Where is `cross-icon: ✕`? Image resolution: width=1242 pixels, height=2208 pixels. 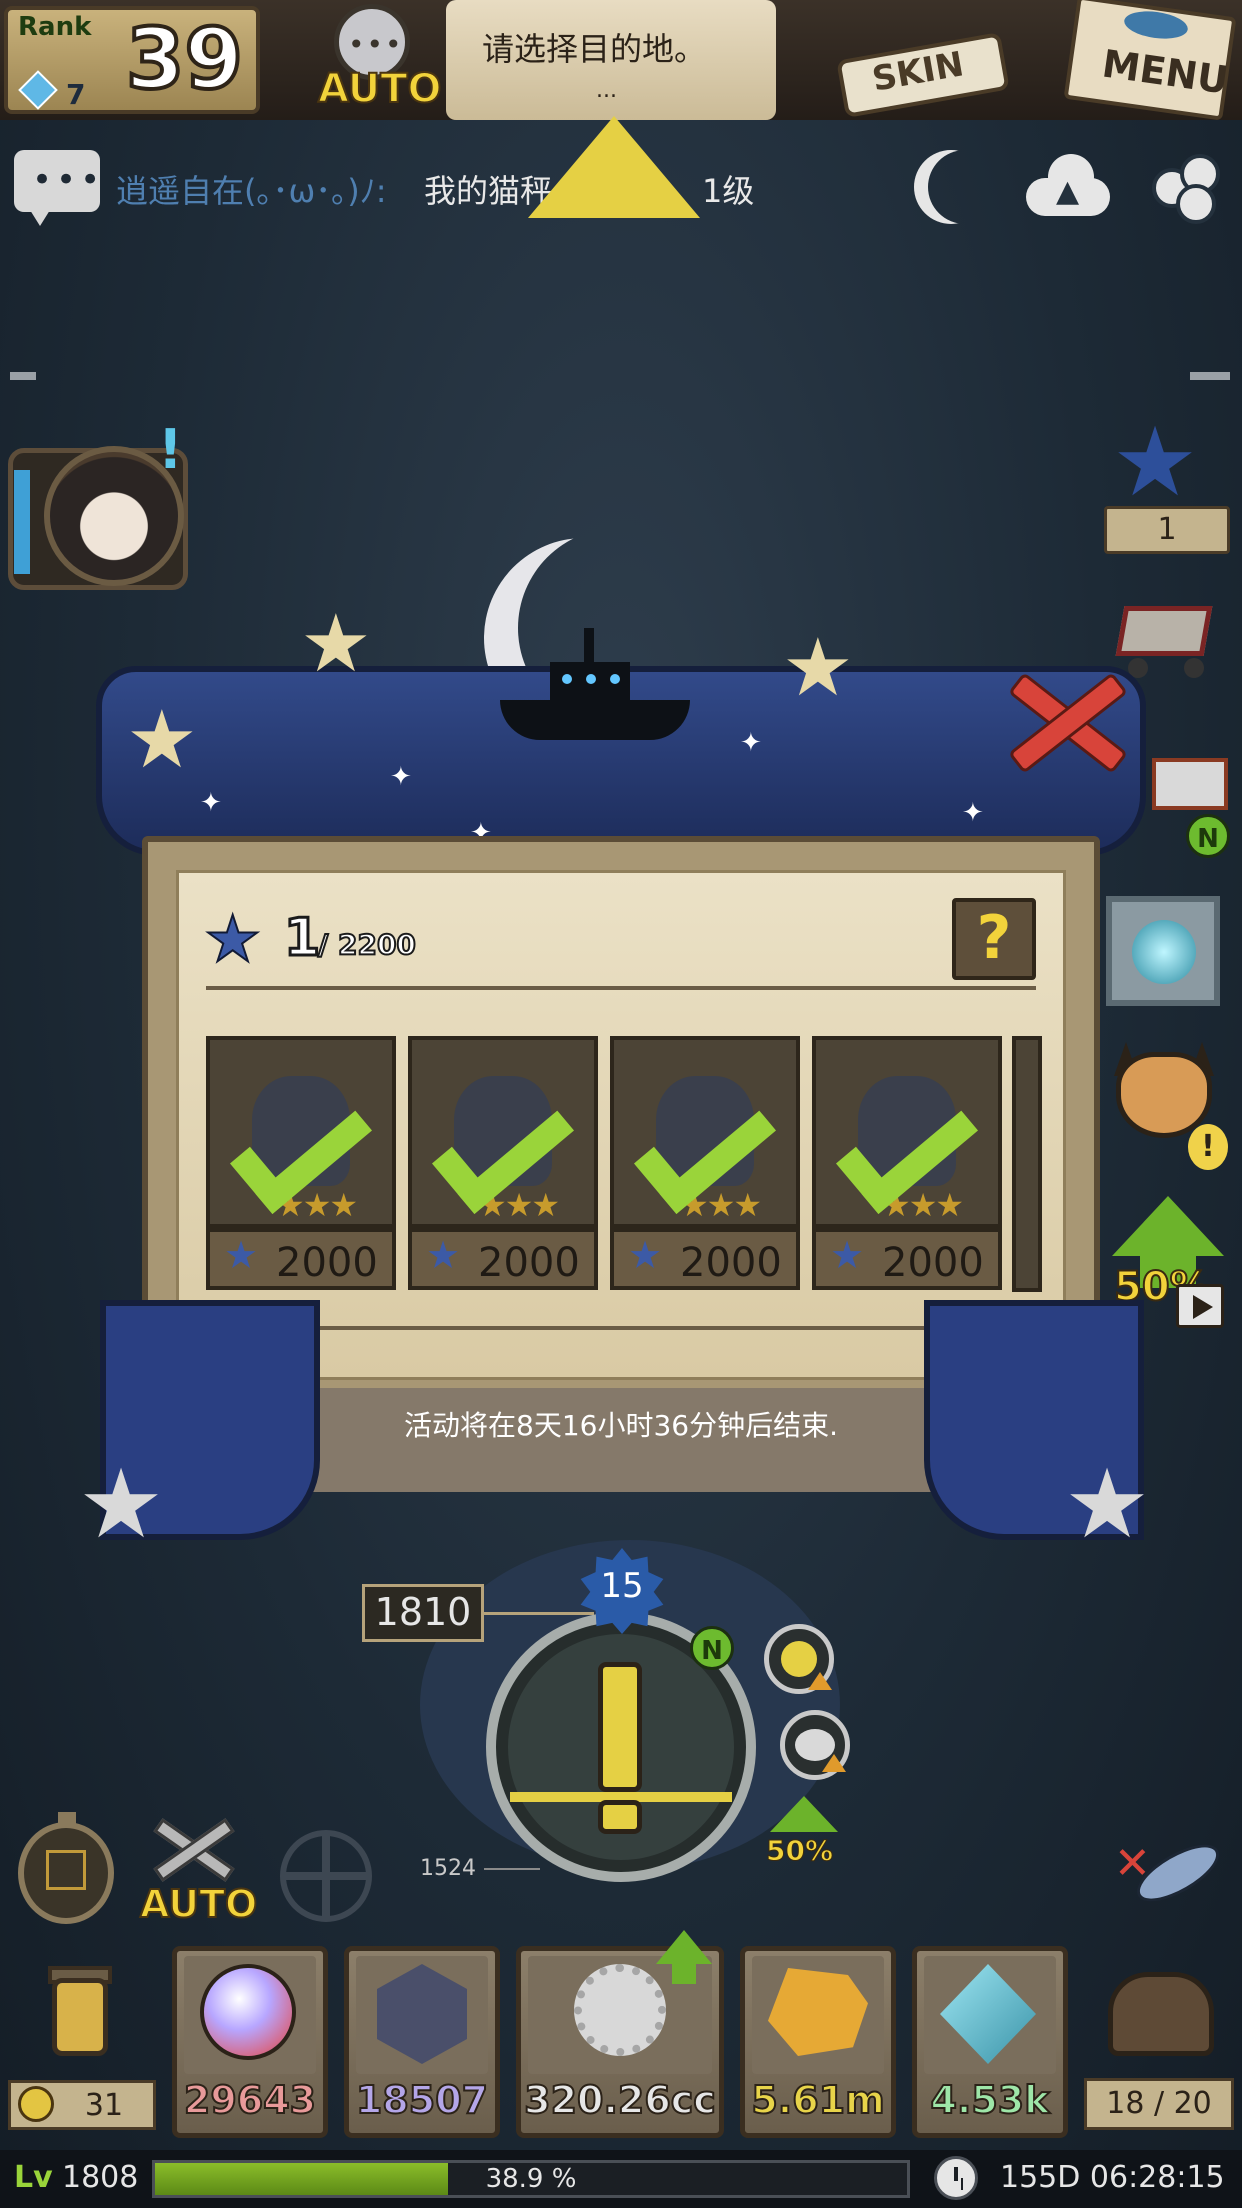 cross-icon: ✕ is located at coordinates (1132, 1863).